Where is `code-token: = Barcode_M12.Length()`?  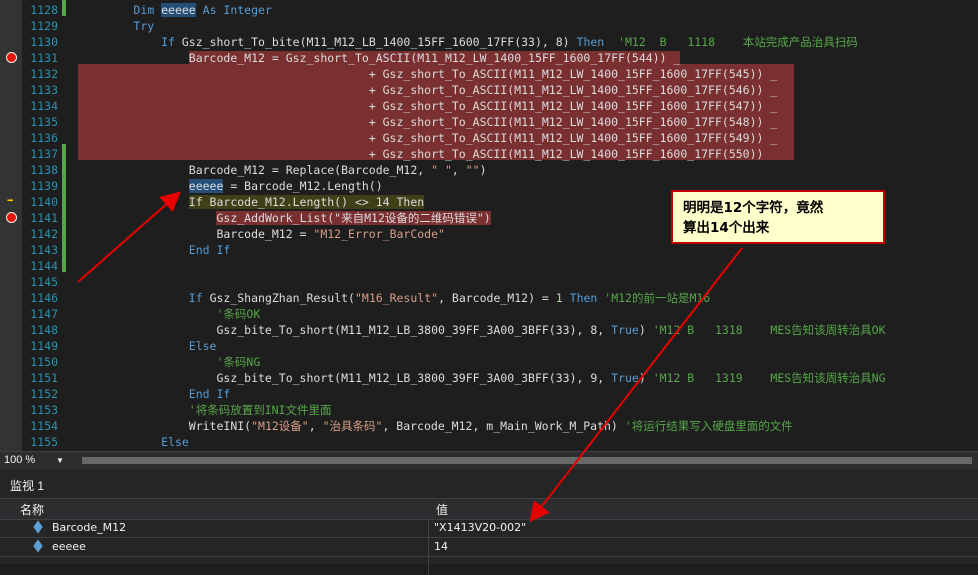
code-token: = Barcode_M12.Length() is located at coordinates (303, 186).